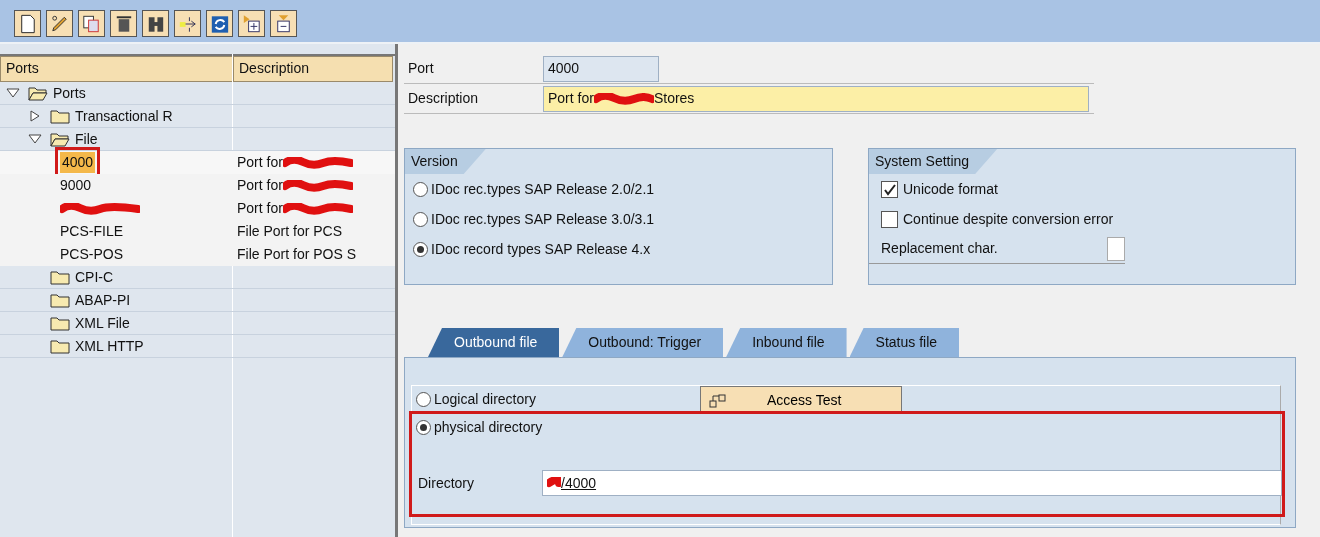  Describe the element at coordinates (543, 189) in the screenshot. I see `radio-label: IDoc rec.types SAP Release 2.0/2.1` at that location.